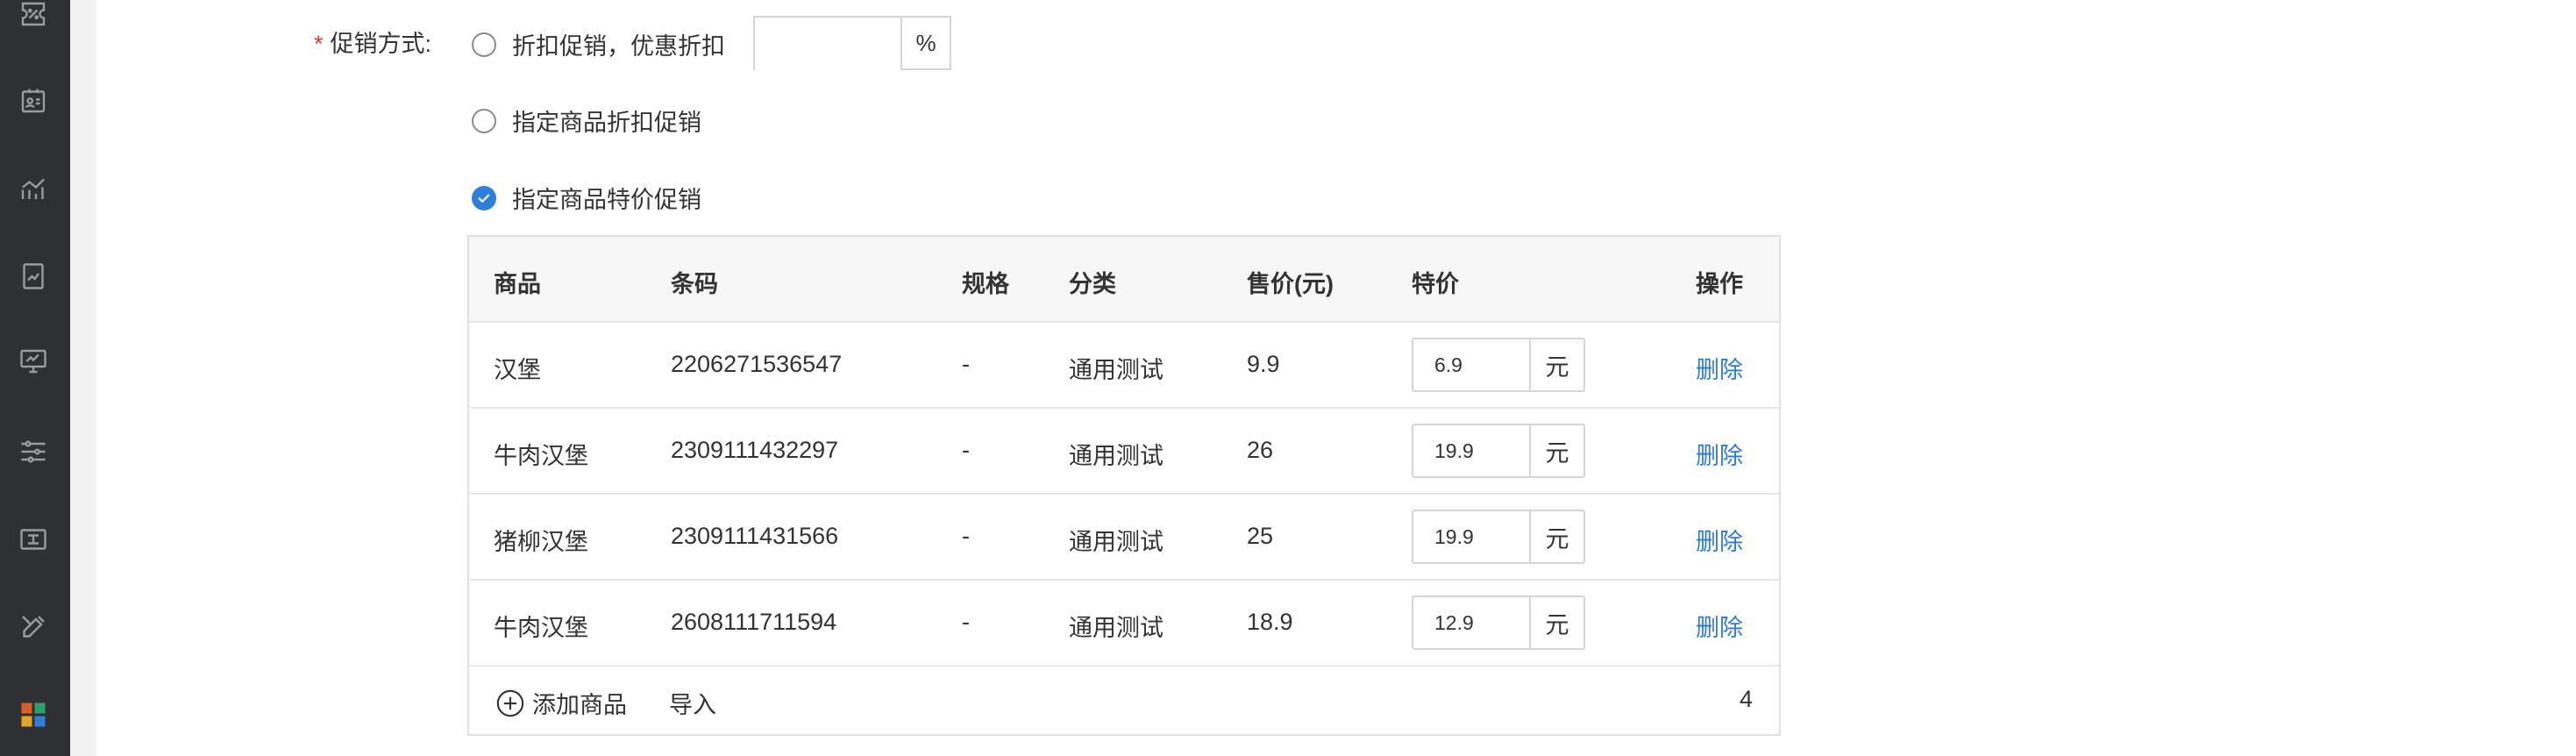 The width and height of the screenshot is (2576, 756). I want to click on promotion-type-label-text: 促销方式:, so click(381, 44).